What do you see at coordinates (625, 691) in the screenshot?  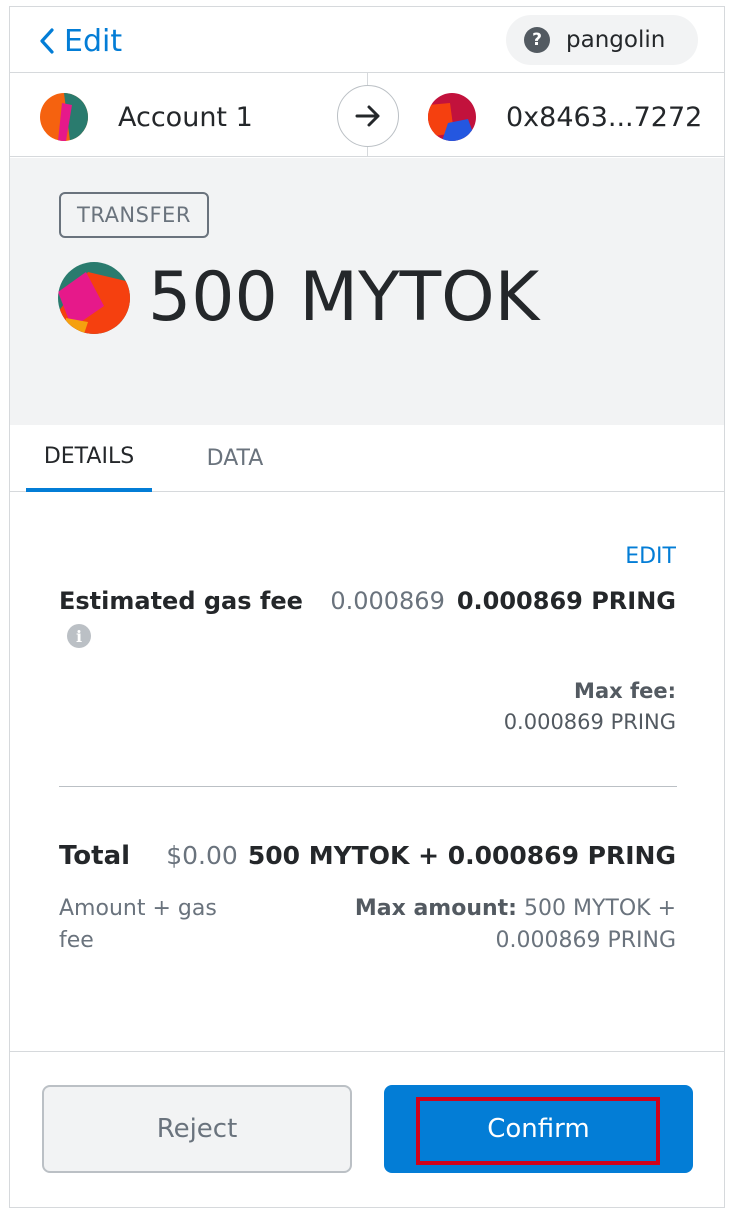 I see `max-fee-label: Max fee:` at bounding box center [625, 691].